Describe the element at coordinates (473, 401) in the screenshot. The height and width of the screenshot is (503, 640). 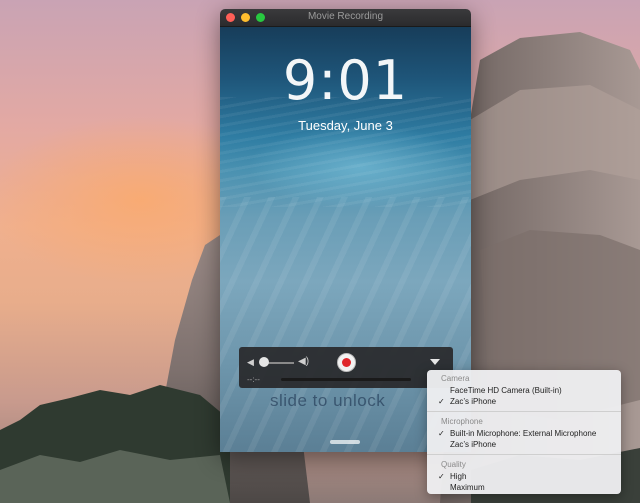
I see `menu-item-camera-iphone: Zac’s iPhone` at that location.